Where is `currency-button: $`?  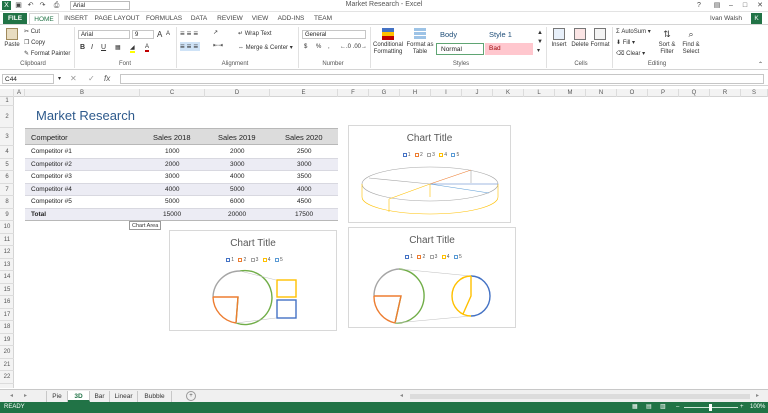 currency-button: $ is located at coordinates (305, 47).